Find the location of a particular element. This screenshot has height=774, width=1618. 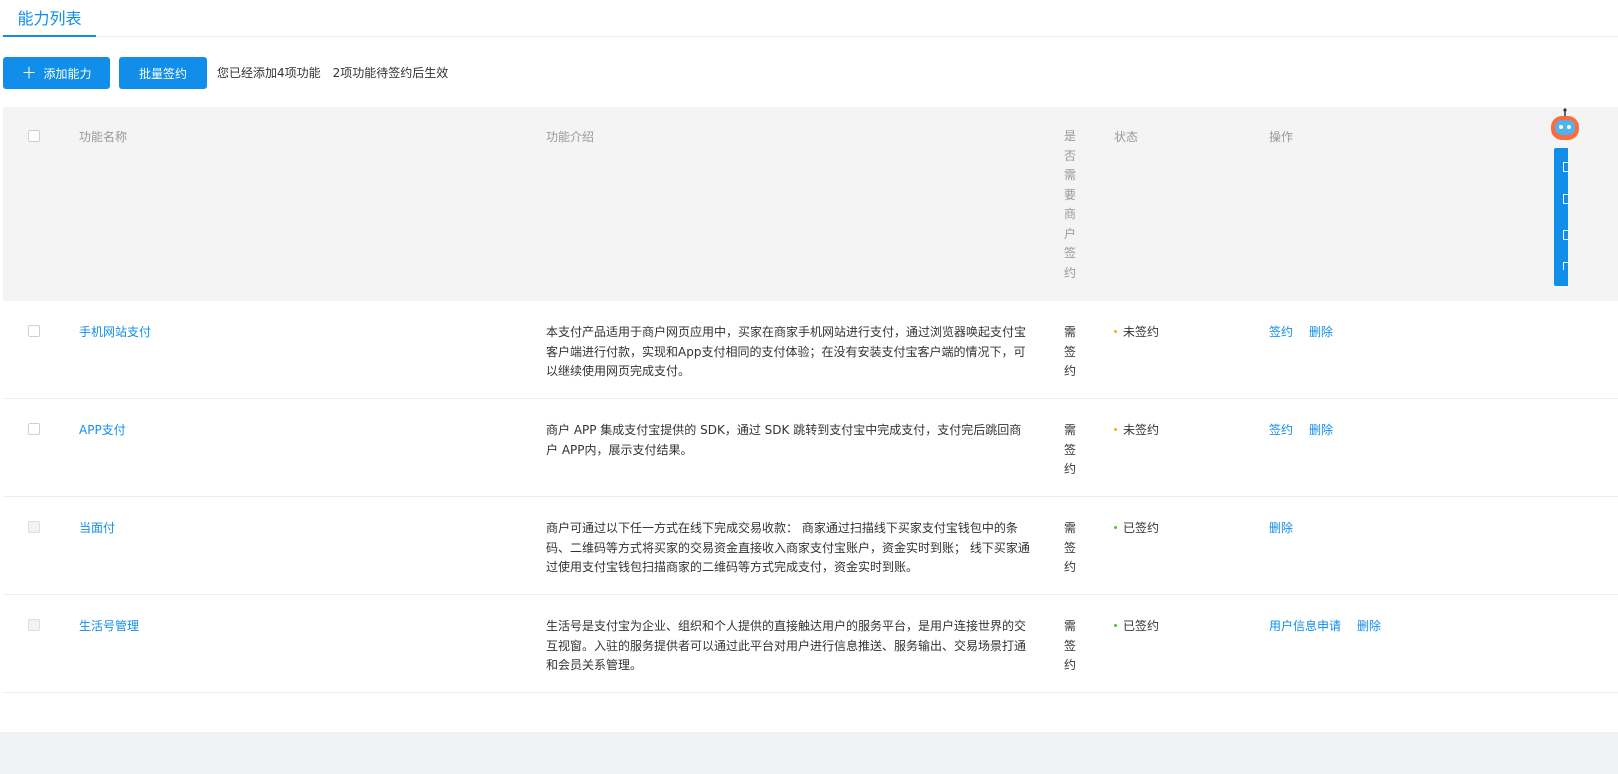

capability-name-link: 当面付 is located at coordinates (97, 529).